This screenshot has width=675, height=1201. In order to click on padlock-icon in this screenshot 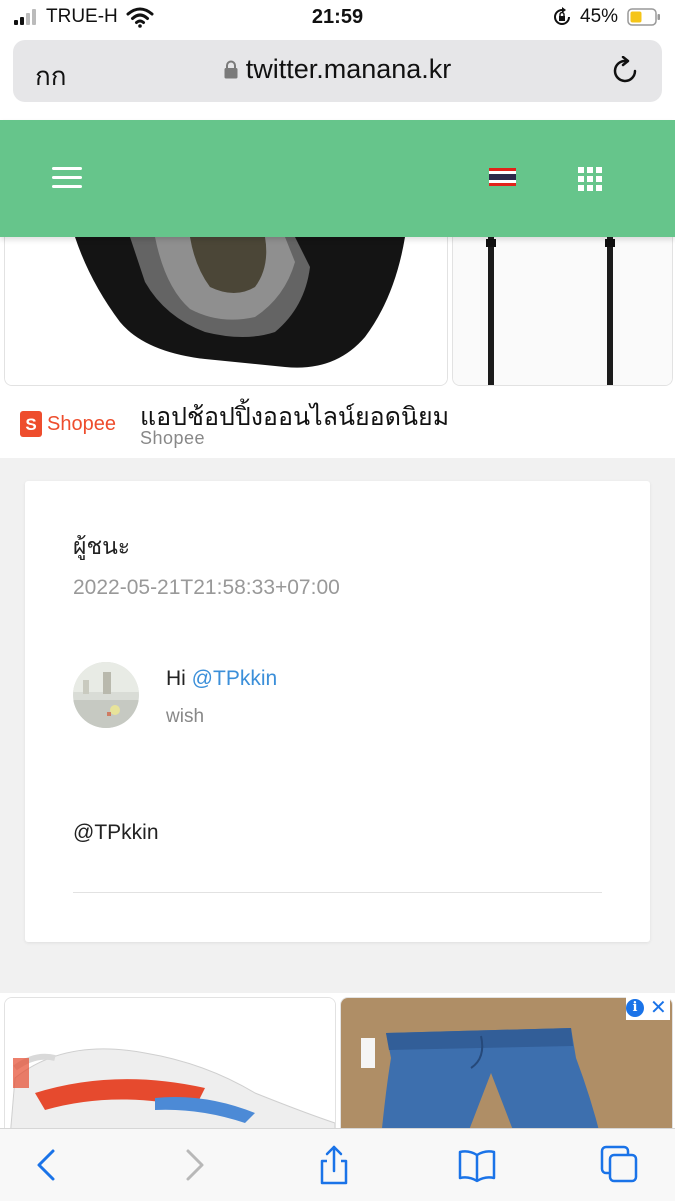, I will do `click(231, 69)`.